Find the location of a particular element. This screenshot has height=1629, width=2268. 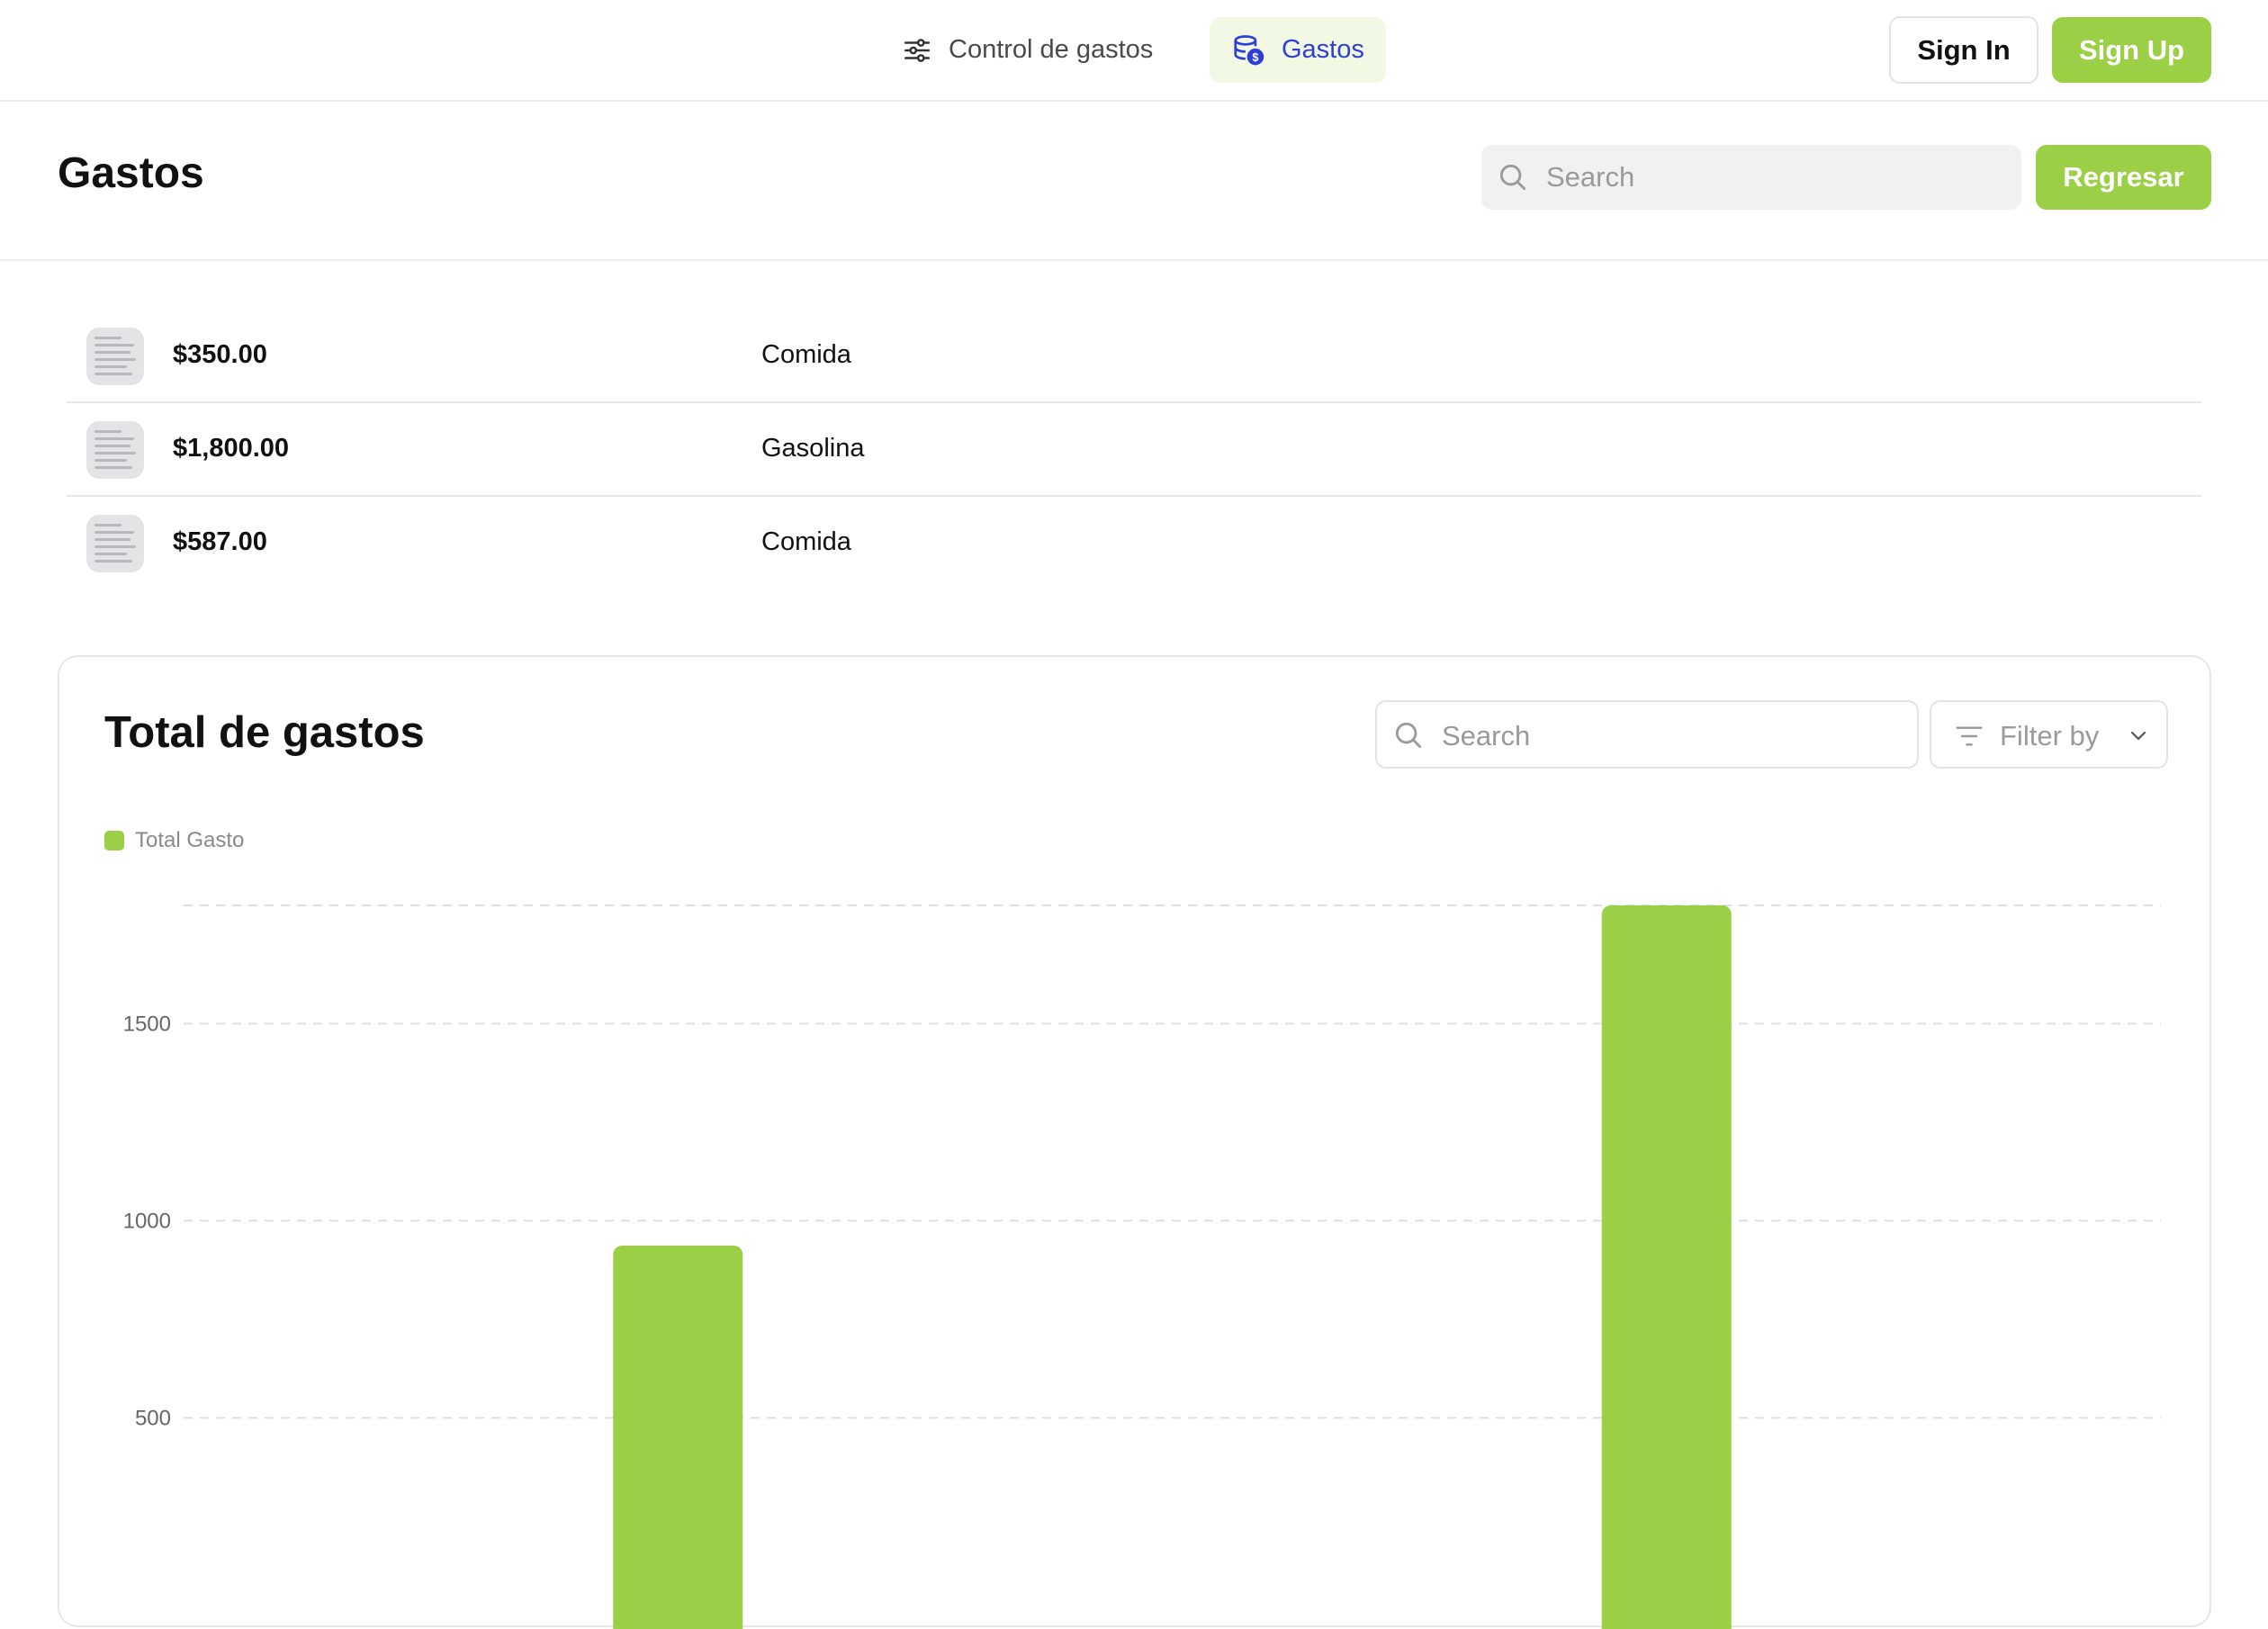

filter-by-dropdown: Filter by is located at coordinates (2049, 735).